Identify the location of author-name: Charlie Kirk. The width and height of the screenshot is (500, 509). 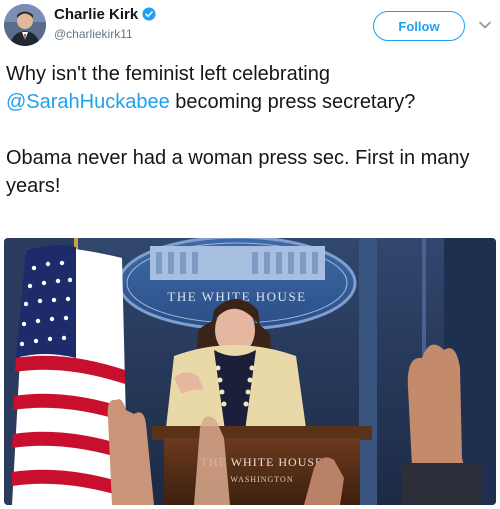
(96, 14).